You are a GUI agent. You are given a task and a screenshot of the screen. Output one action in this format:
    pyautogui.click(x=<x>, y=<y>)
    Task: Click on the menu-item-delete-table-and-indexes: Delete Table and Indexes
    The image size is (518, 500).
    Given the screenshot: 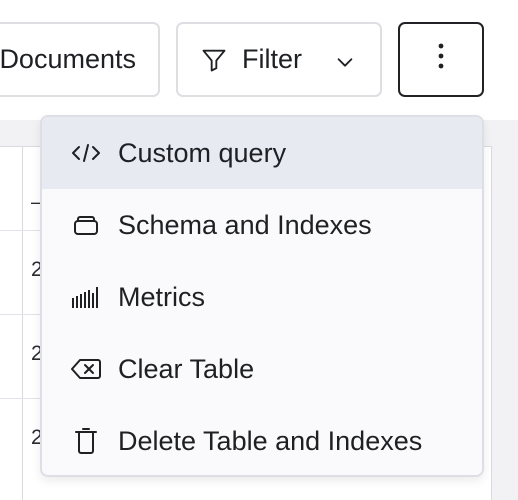 What is the action you would take?
    pyautogui.click(x=262, y=440)
    